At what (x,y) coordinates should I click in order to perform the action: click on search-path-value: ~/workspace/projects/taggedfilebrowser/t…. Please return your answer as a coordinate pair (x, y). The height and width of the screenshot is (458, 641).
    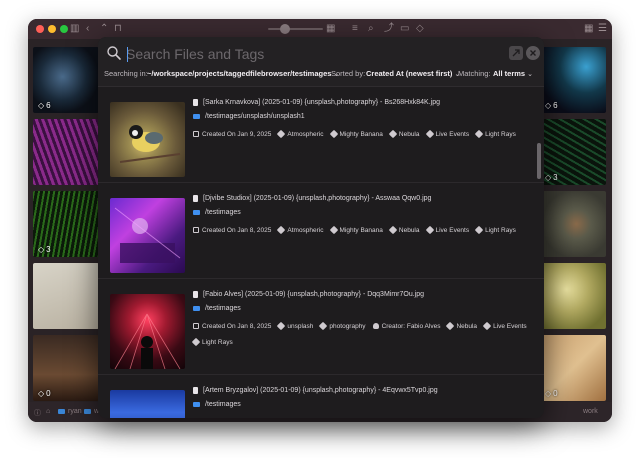
    Looking at the image, I should click on (239, 73).